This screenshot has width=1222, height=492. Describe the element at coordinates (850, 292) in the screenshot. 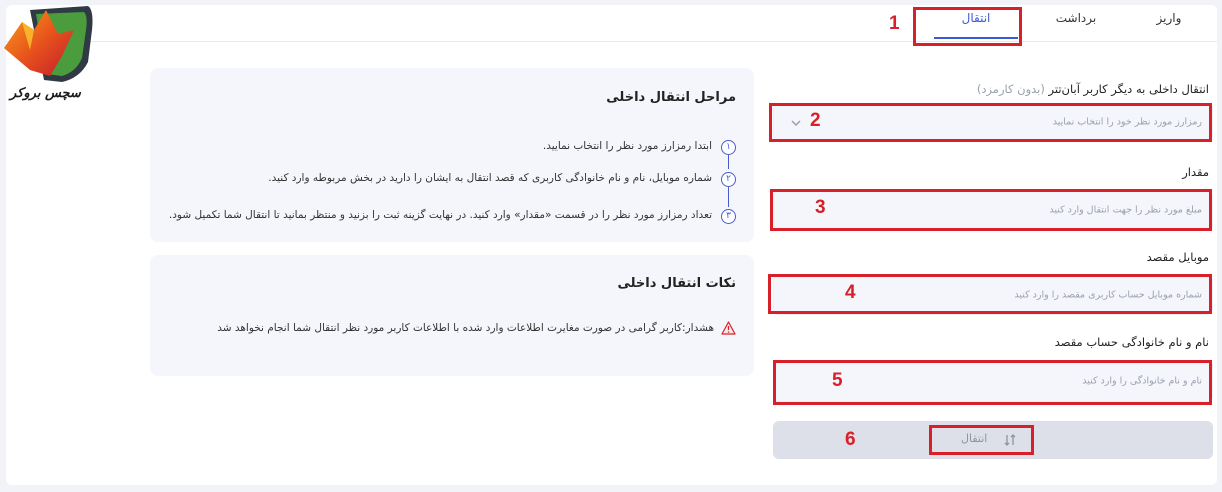

I see `annotation-number-4: 4` at that location.